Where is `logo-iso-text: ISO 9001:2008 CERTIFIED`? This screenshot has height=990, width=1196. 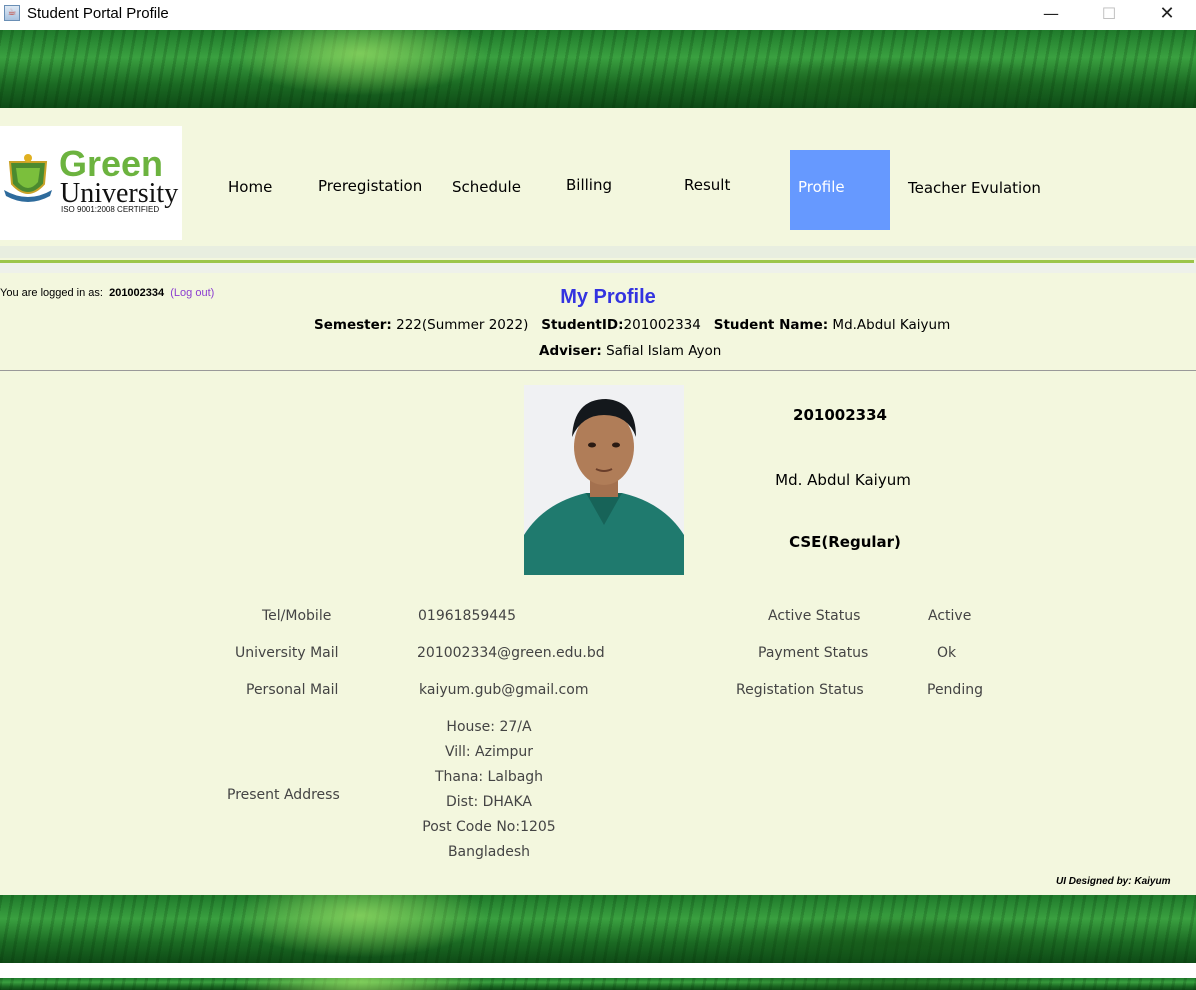
logo-iso-text: ISO 9001:2008 CERTIFIED is located at coordinates (110, 209).